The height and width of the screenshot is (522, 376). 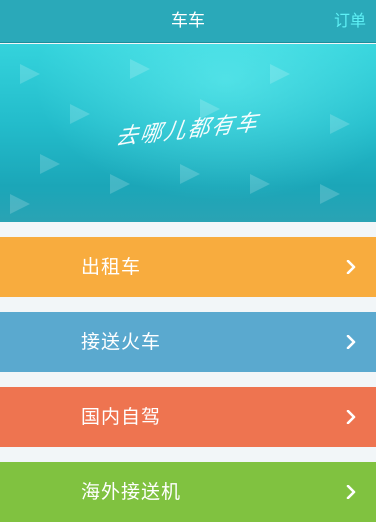 I want to click on orders-button: 订单, so click(x=350, y=21).